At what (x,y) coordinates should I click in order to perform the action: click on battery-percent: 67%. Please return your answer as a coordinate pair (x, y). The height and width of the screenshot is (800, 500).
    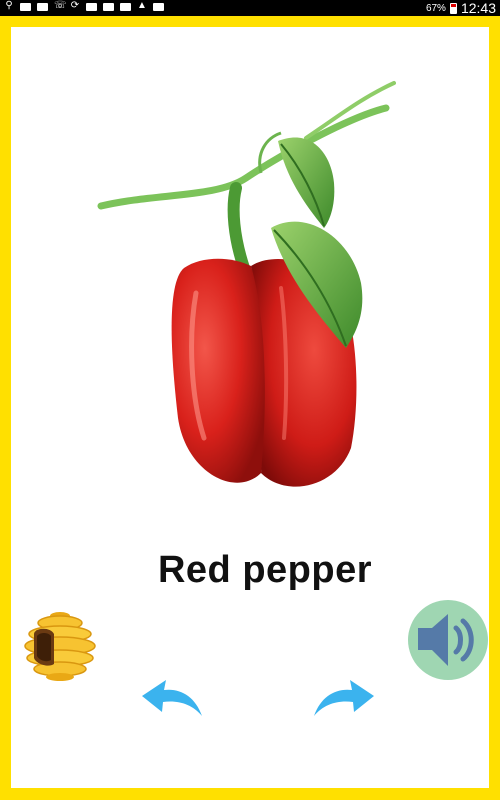
    Looking at the image, I should click on (435, 8).